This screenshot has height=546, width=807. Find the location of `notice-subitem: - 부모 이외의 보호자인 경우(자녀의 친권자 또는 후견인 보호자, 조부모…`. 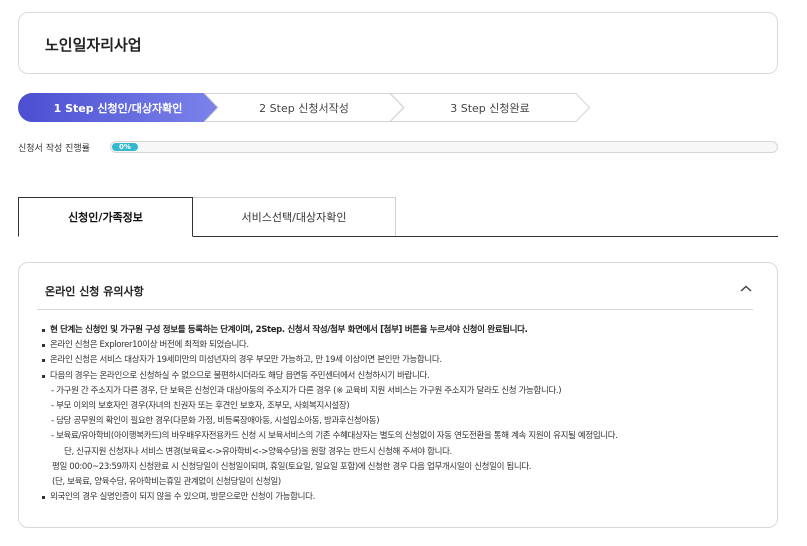

notice-subitem: - 부모 이외의 보호자인 경우(자녀의 친권자 또는 후견인 보호자, 조부모… is located at coordinates (200, 406).